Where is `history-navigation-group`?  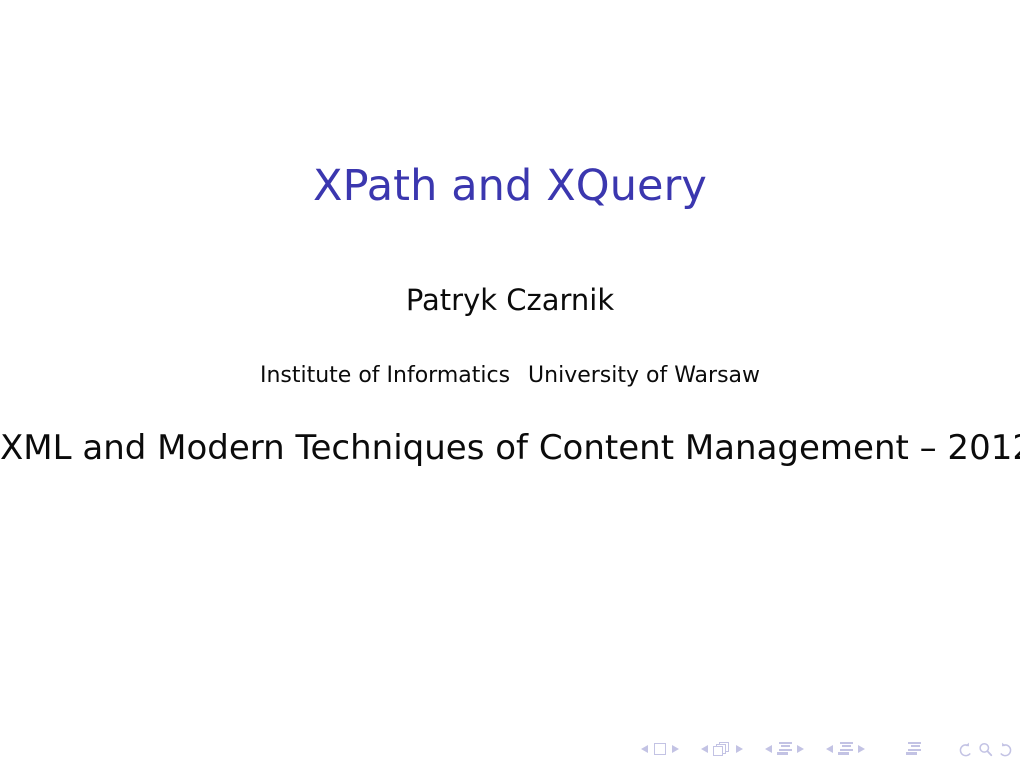
history-navigation-group is located at coordinates (985, 749).